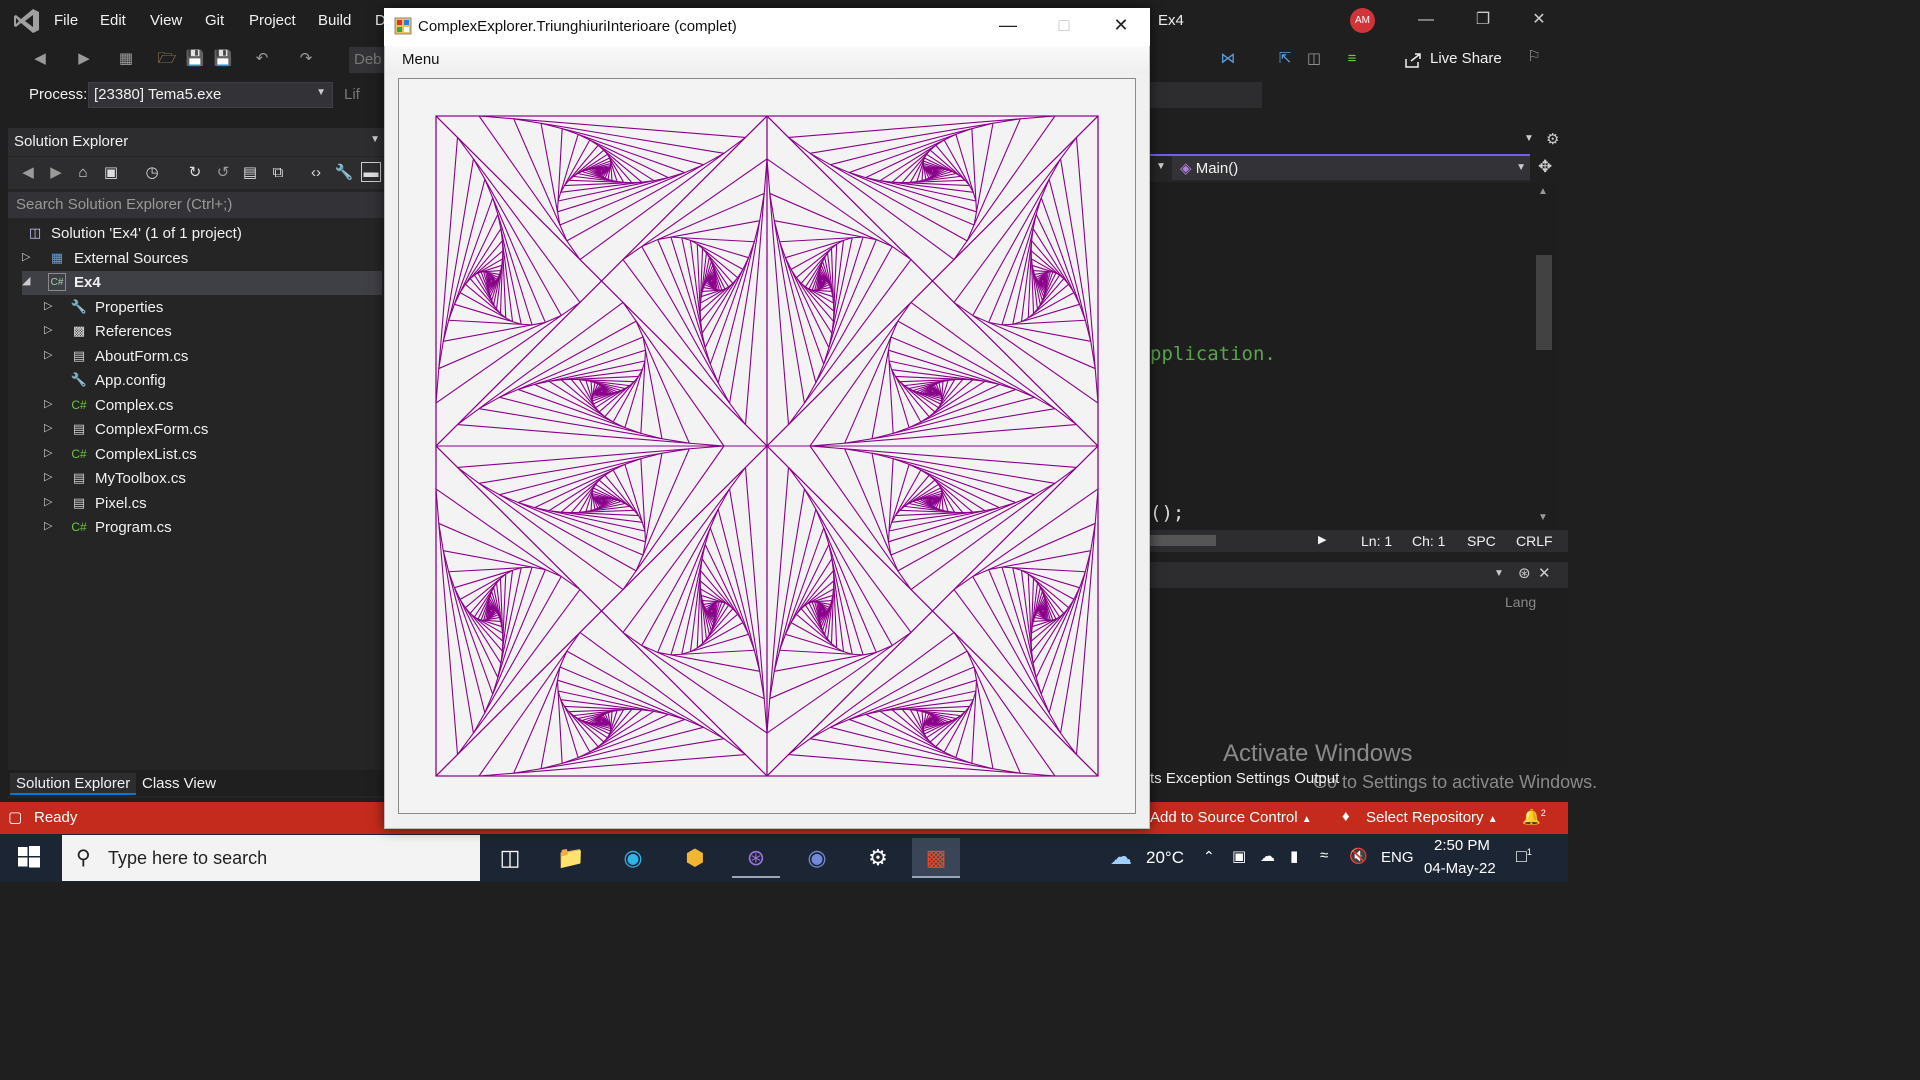 This screenshot has width=1920, height=1080. What do you see at coordinates (113, 20) in the screenshot?
I see `menu-edit: Edit` at bounding box center [113, 20].